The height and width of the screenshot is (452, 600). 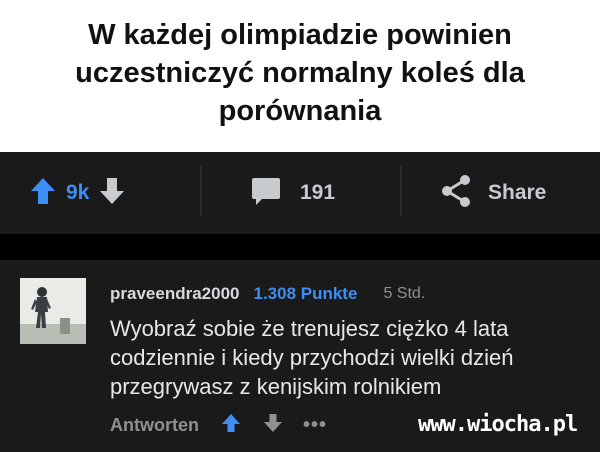 I want to click on reply-button: Antworten, so click(x=154, y=425).